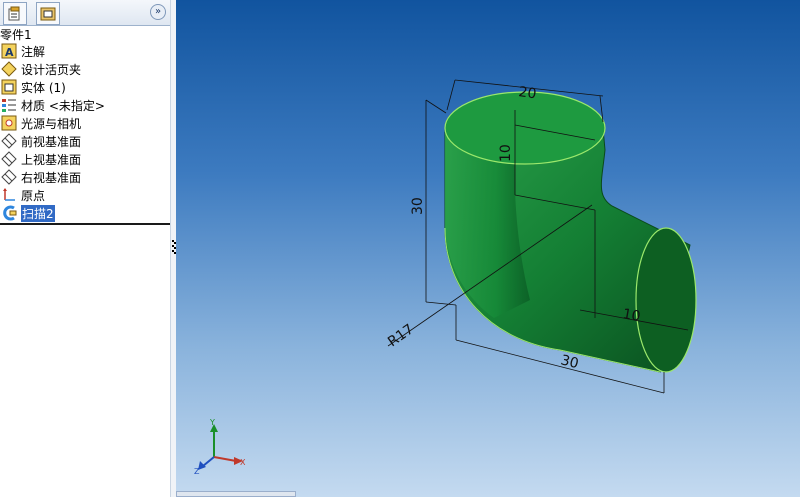 This screenshot has width=800, height=500. Describe the element at coordinates (51, 177) in the screenshot. I see `tree-item-label: 右视基准面` at that location.